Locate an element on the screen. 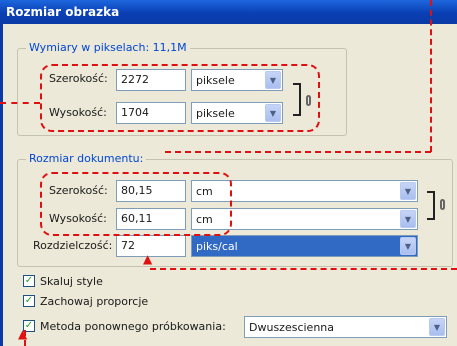 The height and width of the screenshot is (346, 457). annotation-pixel-box is located at coordinates (180, 98).